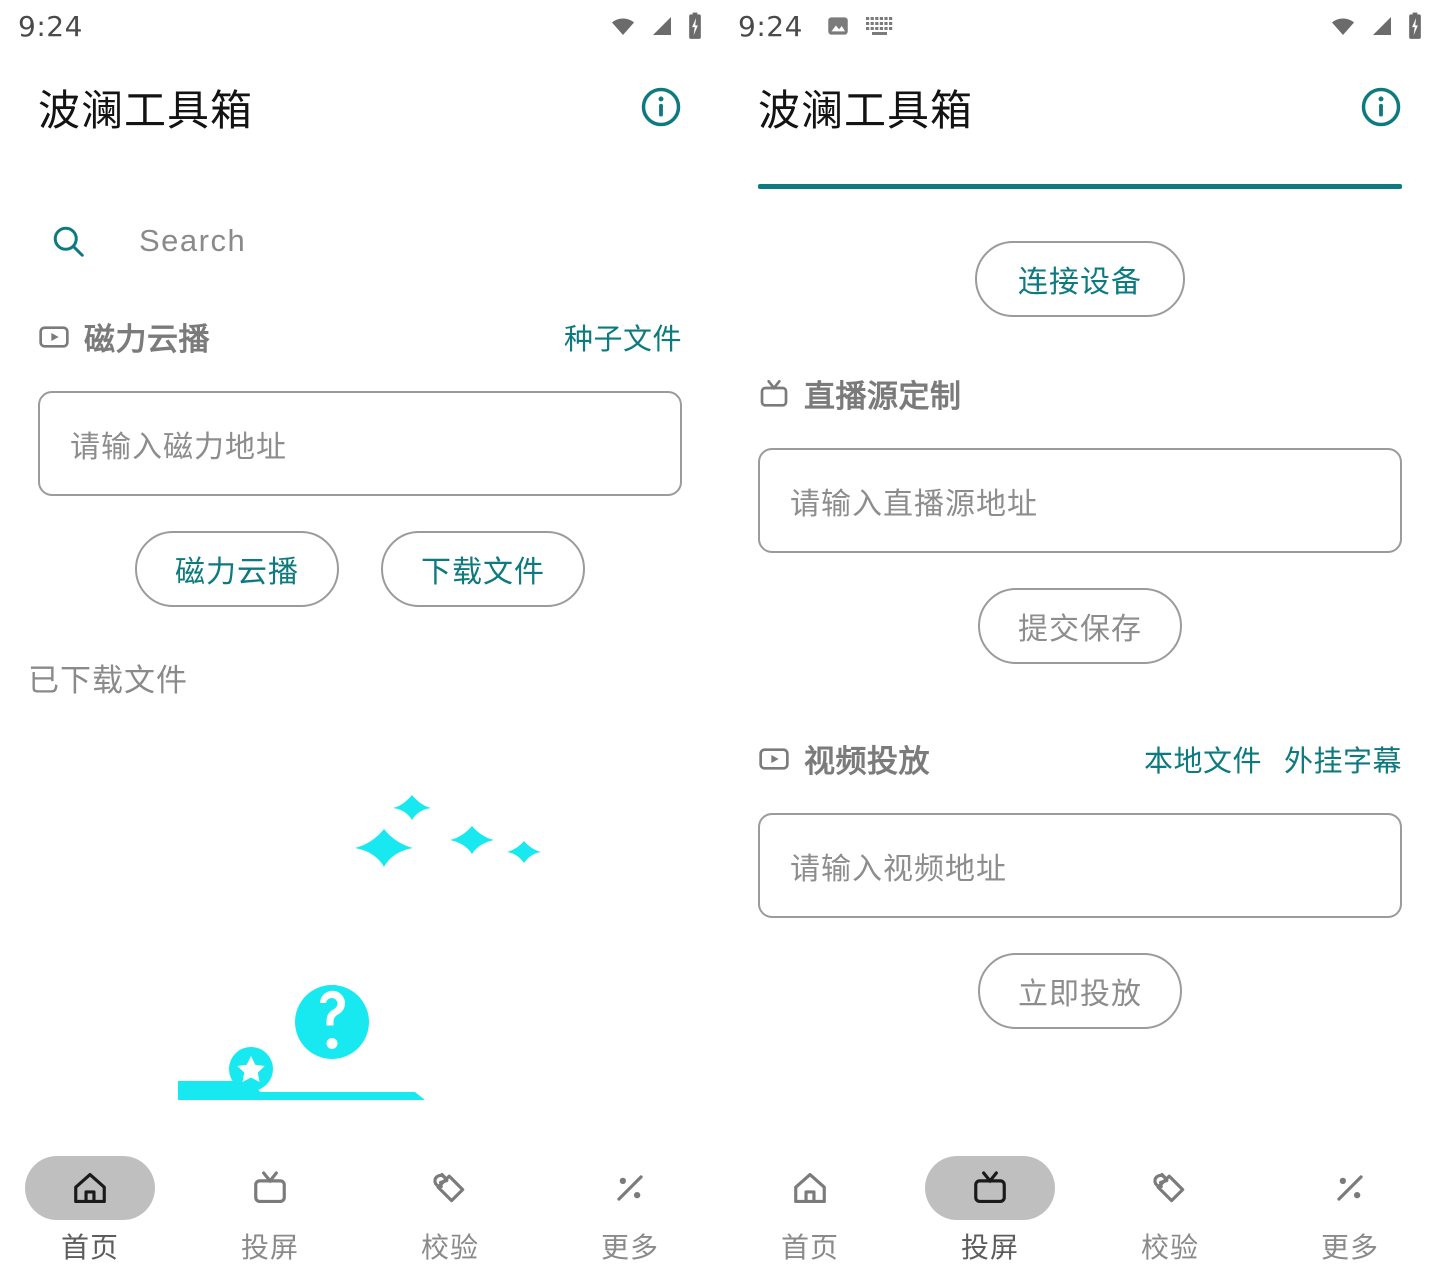 The height and width of the screenshot is (1280, 1440). Describe the element at coordinates (883, 396) in the screenshot. I see `section-title-live-source: 直播源定制` at that location.